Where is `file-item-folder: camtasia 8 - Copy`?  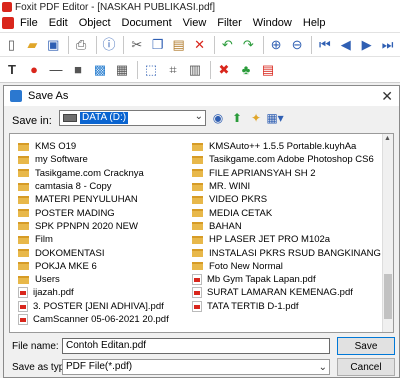
file-item-folder: camtasia 8 - Copy is located at coordinates (93, 186).